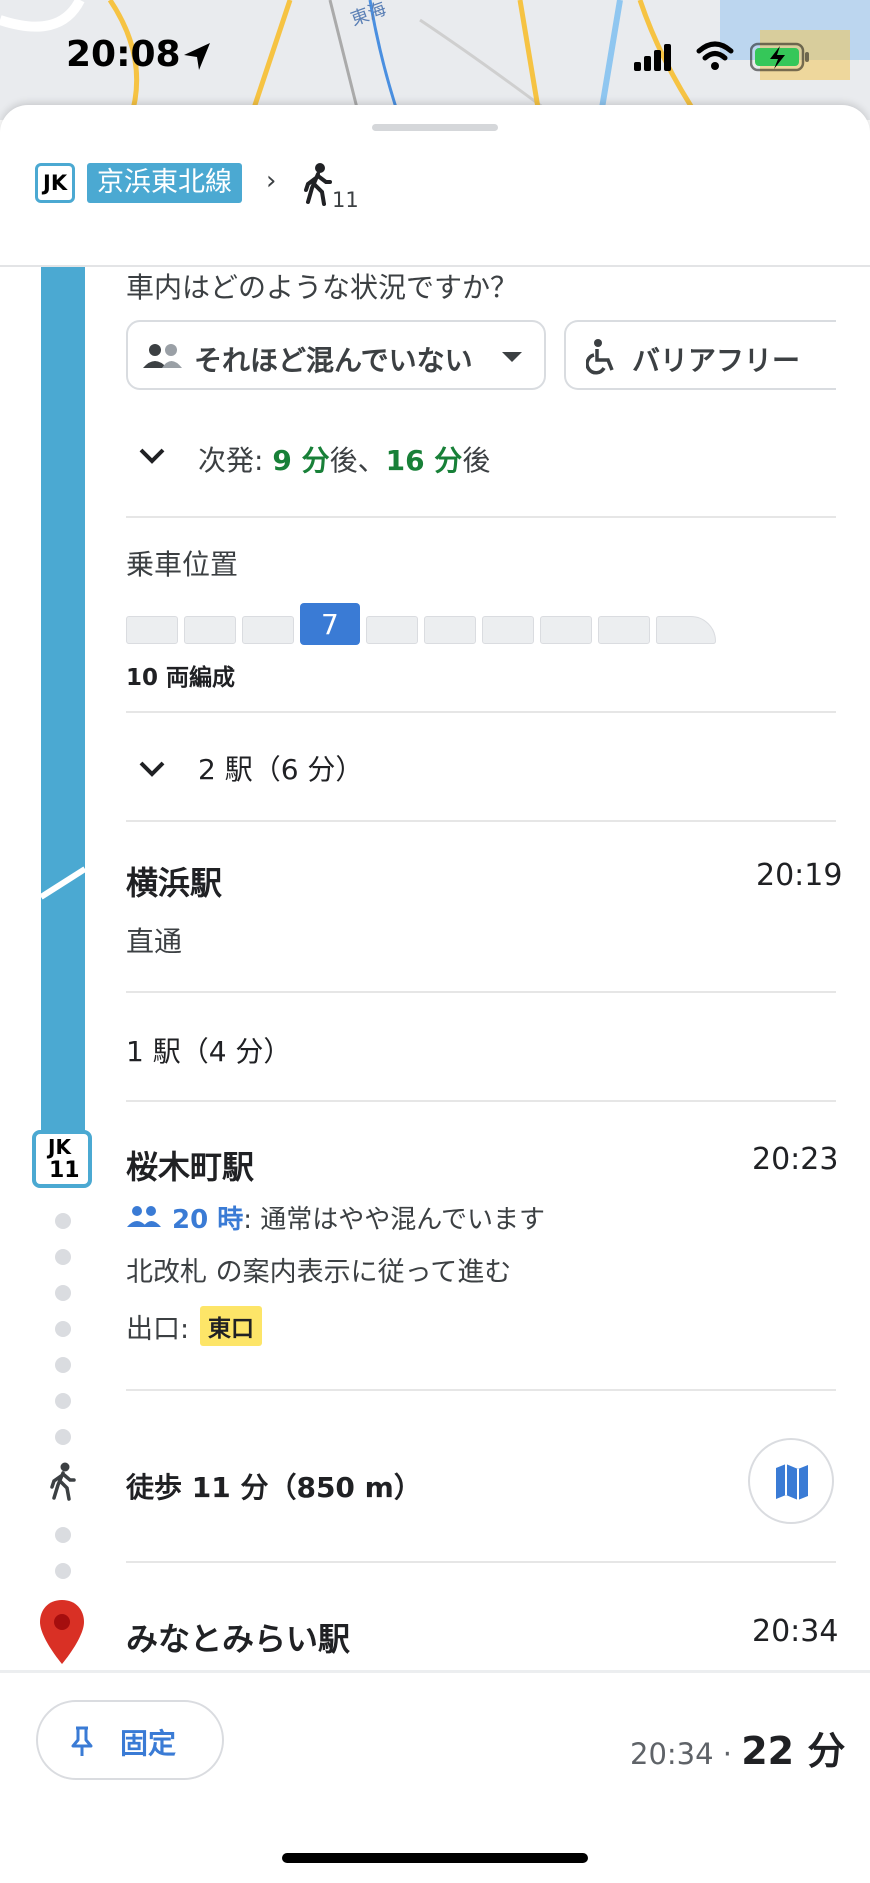 This screenshot has width=870, height=1883. I want to click on line-code-badge: JK, so click(55, 183).